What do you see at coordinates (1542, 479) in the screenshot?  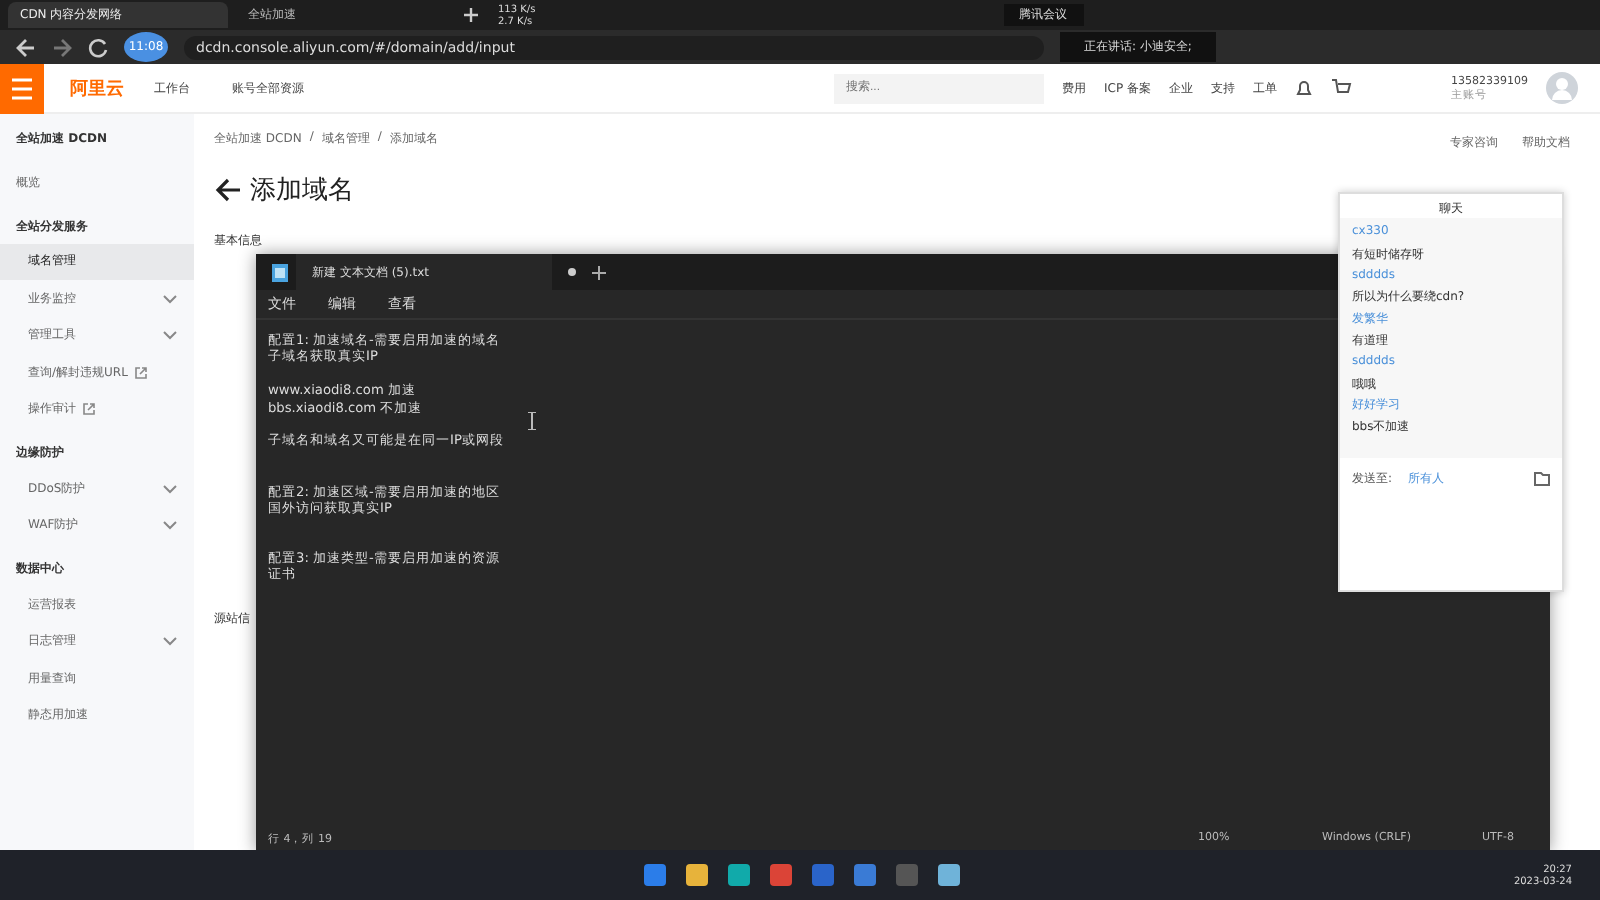 I see `folder-icon` at bounding box center [1542, 479].